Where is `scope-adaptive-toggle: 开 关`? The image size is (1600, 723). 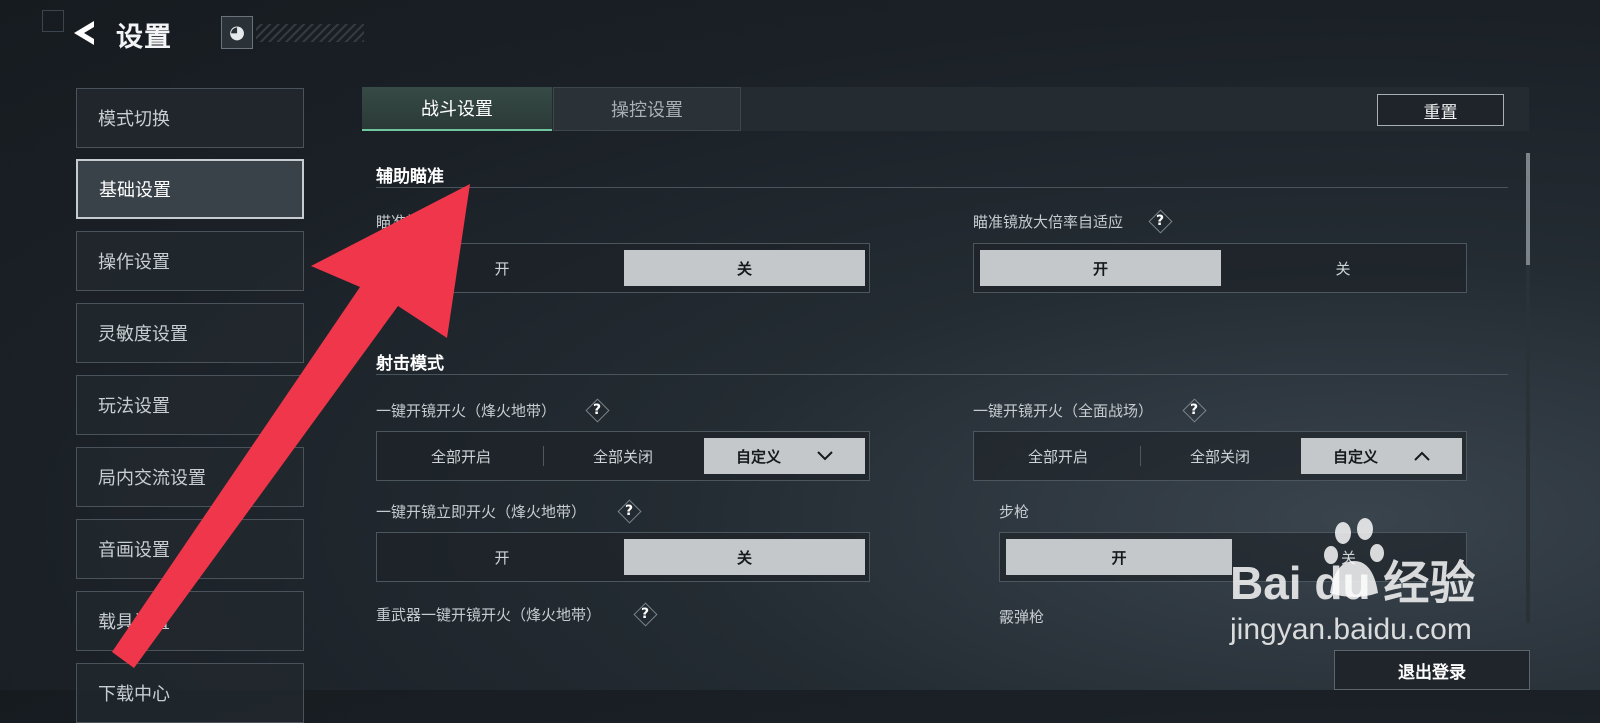
scope-adaptive-toggle: 开 关 is located at coordinates (1220, 268).